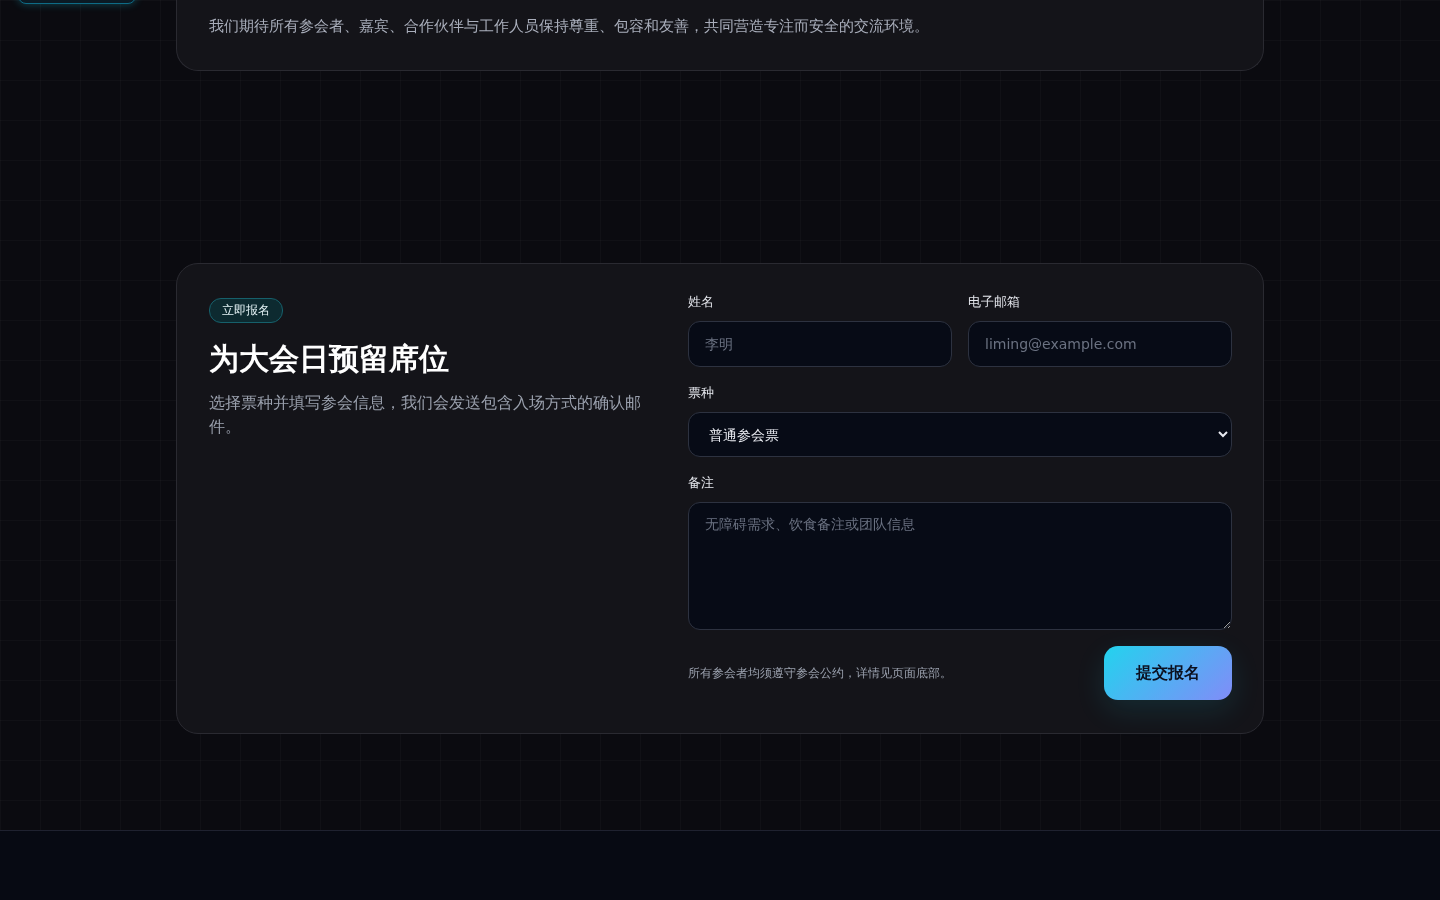 The width and height of the screenshot is (1440, 900). I want to click on input-field: 李明, so click(820, 344).